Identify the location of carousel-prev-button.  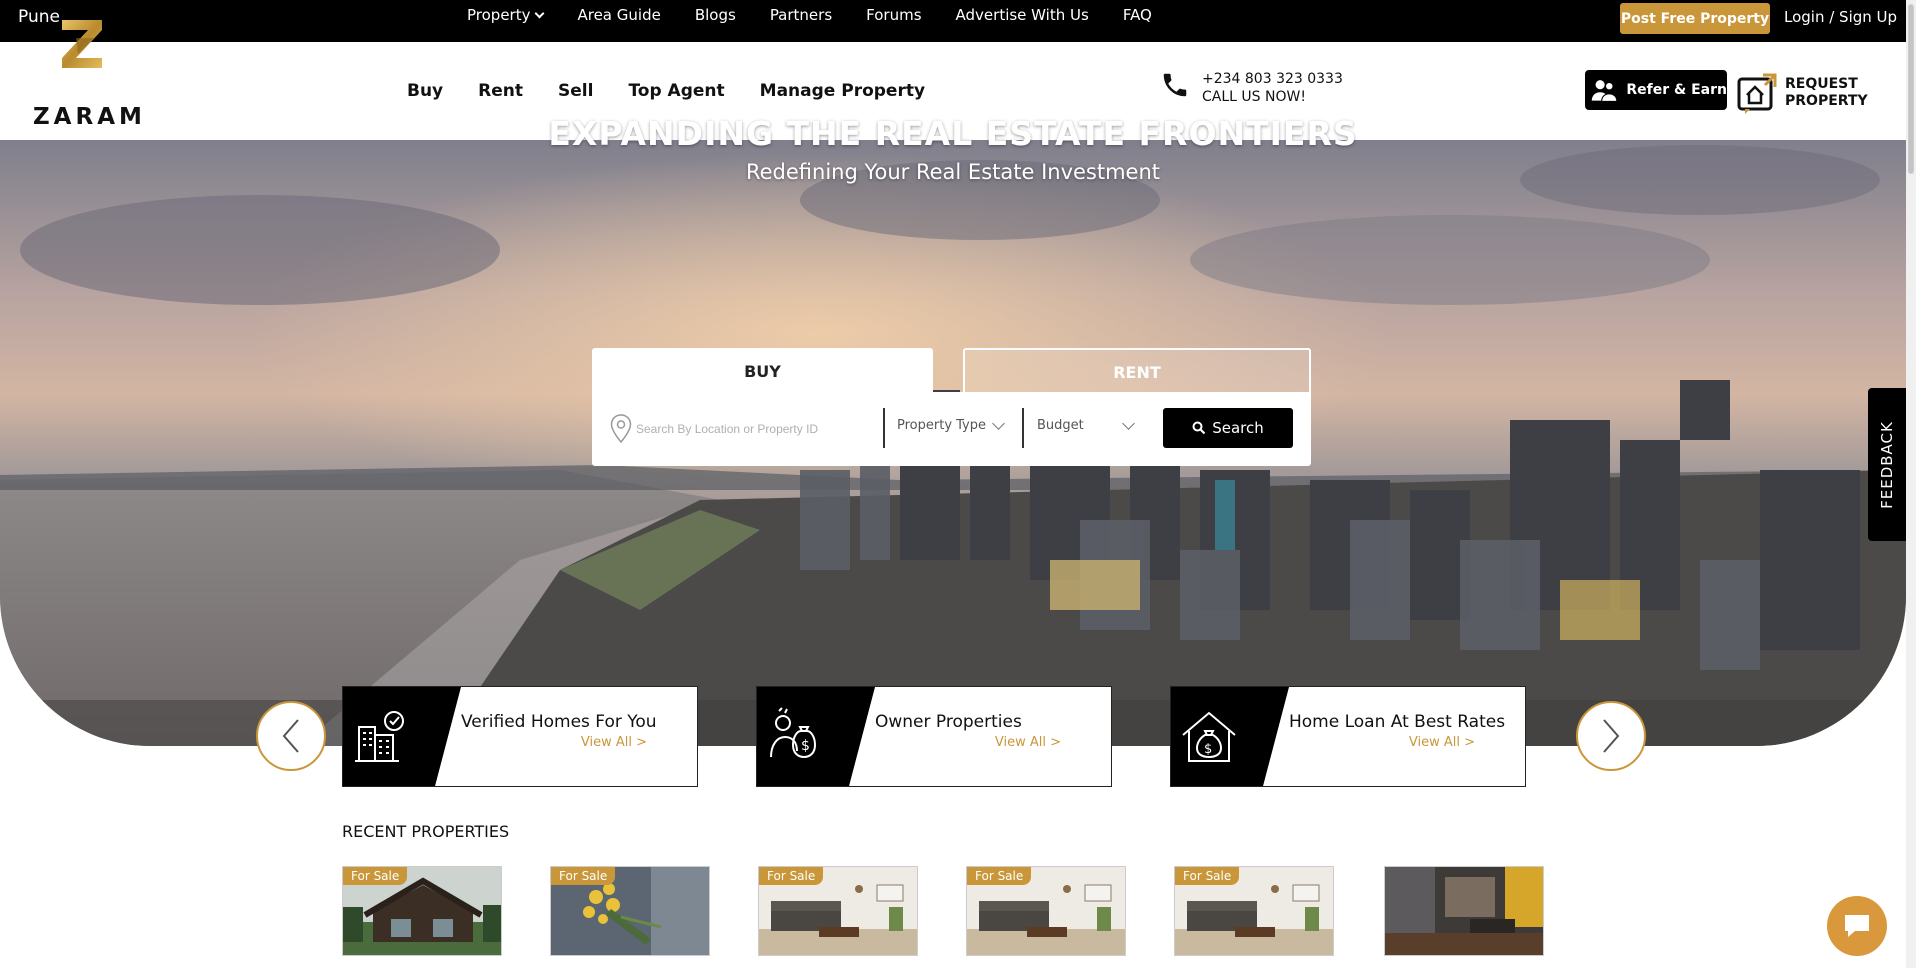
(291, 736).